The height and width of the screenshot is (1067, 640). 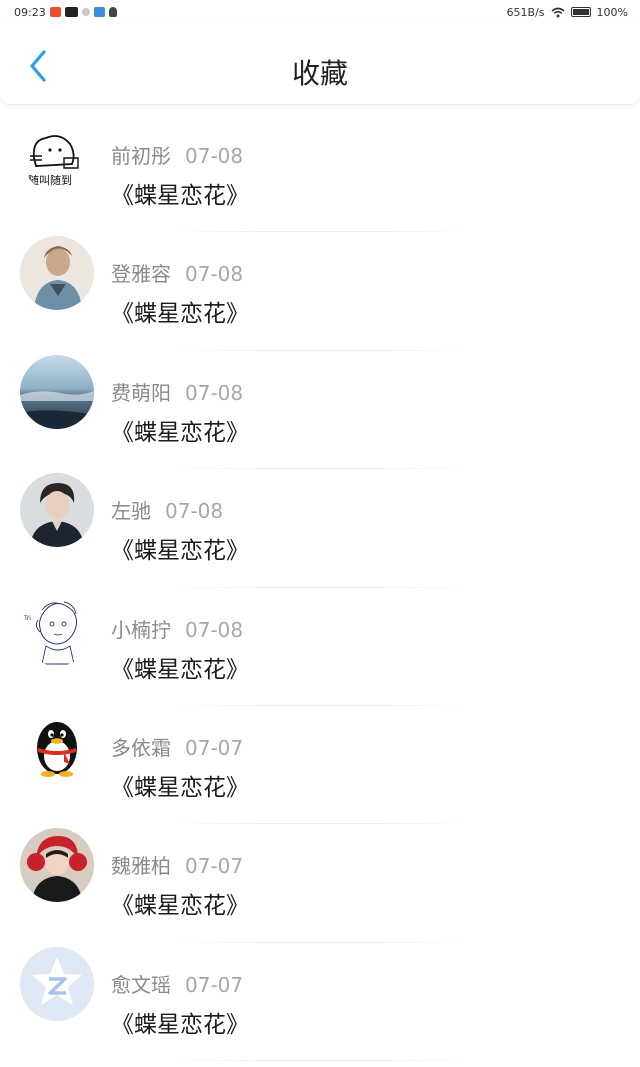 What do you see at coordinates (320, 291) in the screenshot?
I see `favorite-item: 登雅容 07-08 《蝶星恋花》` at bounding box center [320, 291].